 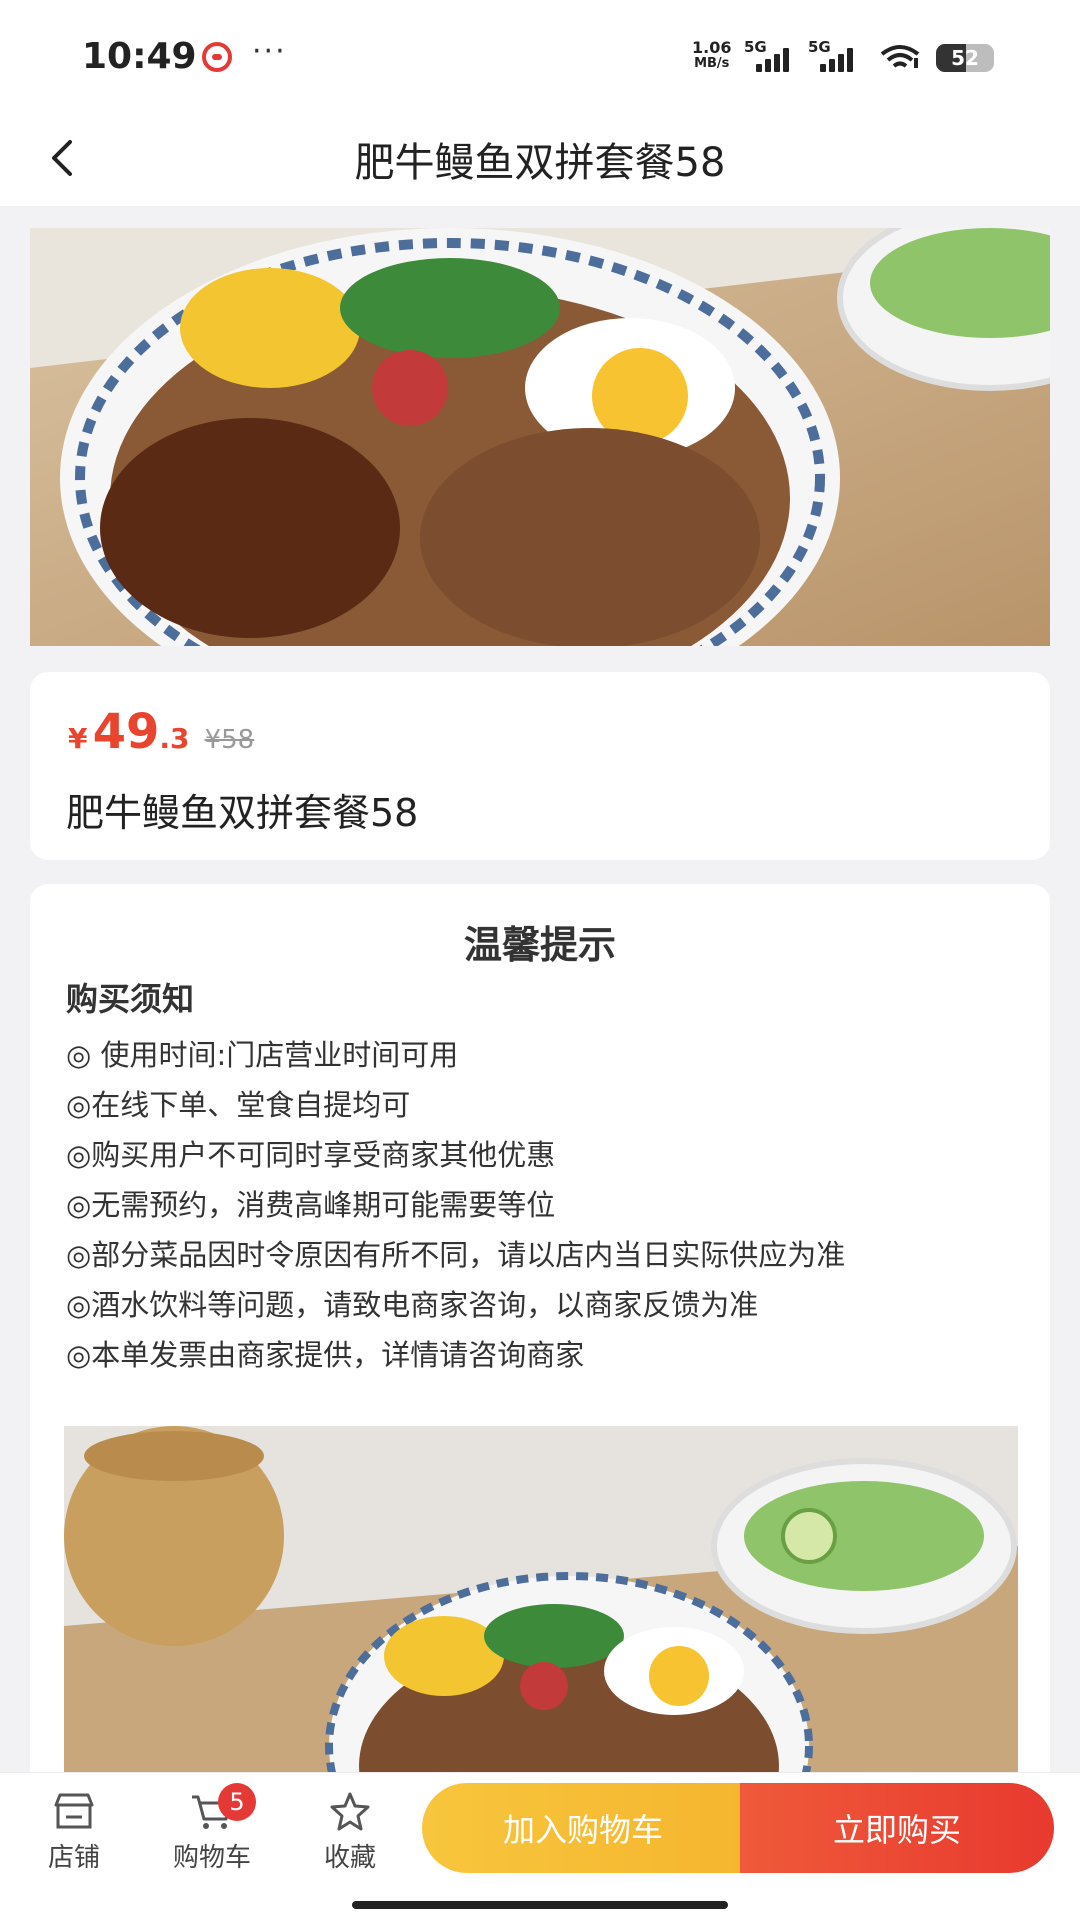 What do you see at coordinates (130, 999) in the screenshot?
I see `purchase-notice-heading: 购买须知` at bounding box center [130, 999].